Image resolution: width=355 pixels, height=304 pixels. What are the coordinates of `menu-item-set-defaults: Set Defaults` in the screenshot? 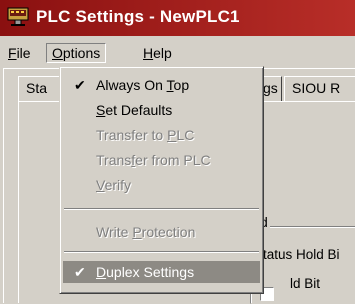 It's located at (161, 110).